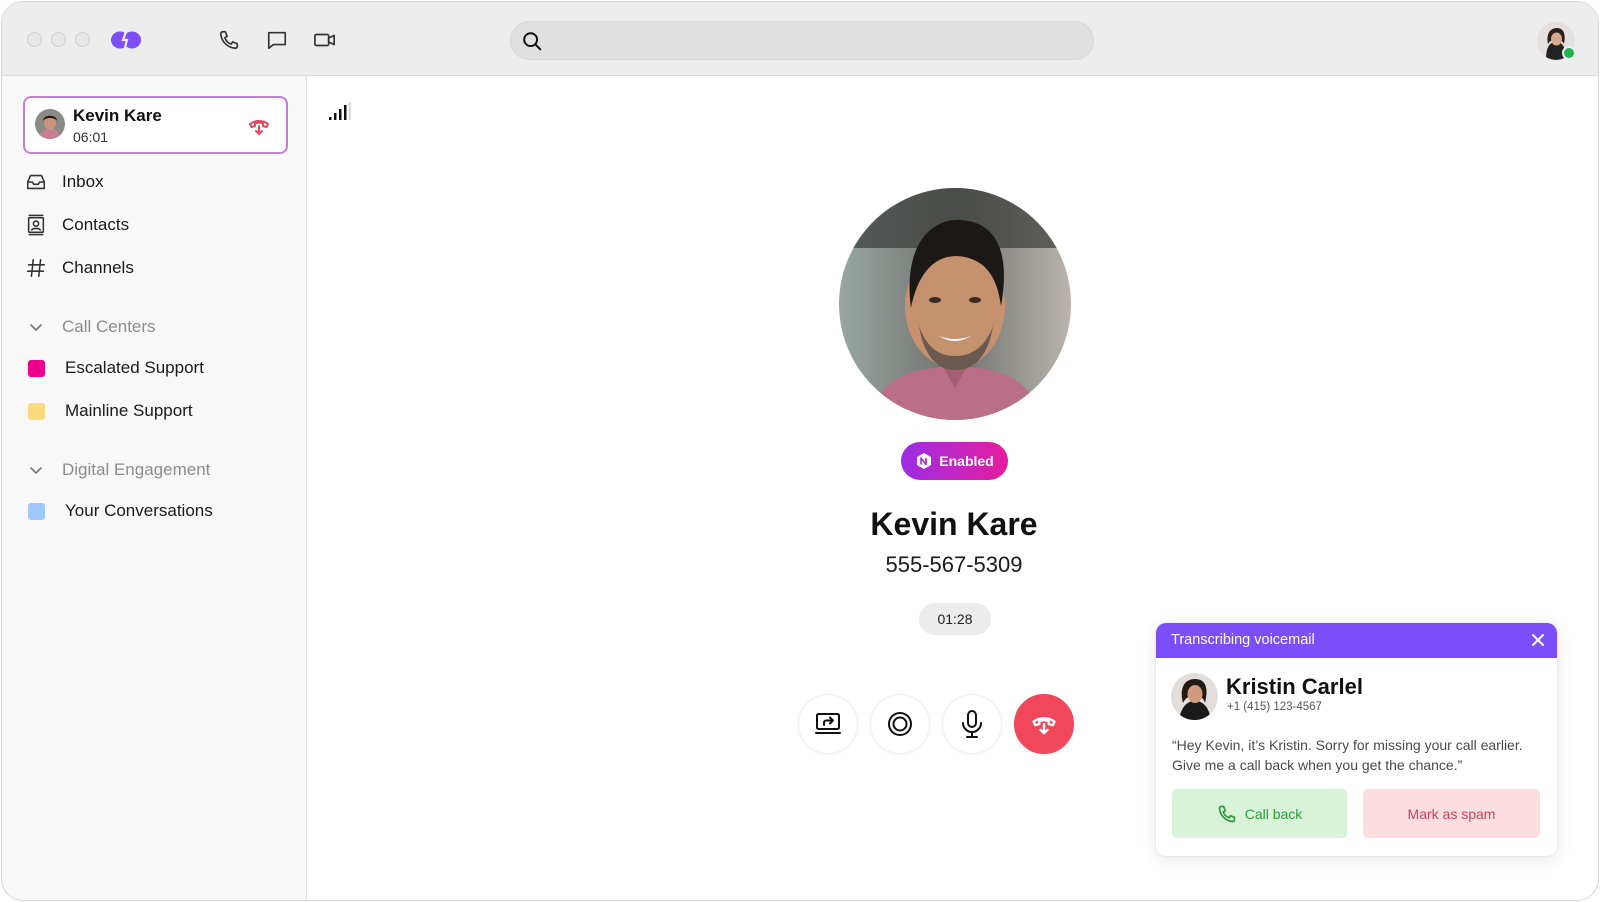 Image resolution: width=1600 pixels, height=902 pixels. What do you see at coordinates (129, 410) in the screenshot?
I see `sidebar-item-label: Mainline Support` at bounding box center [129, 410].